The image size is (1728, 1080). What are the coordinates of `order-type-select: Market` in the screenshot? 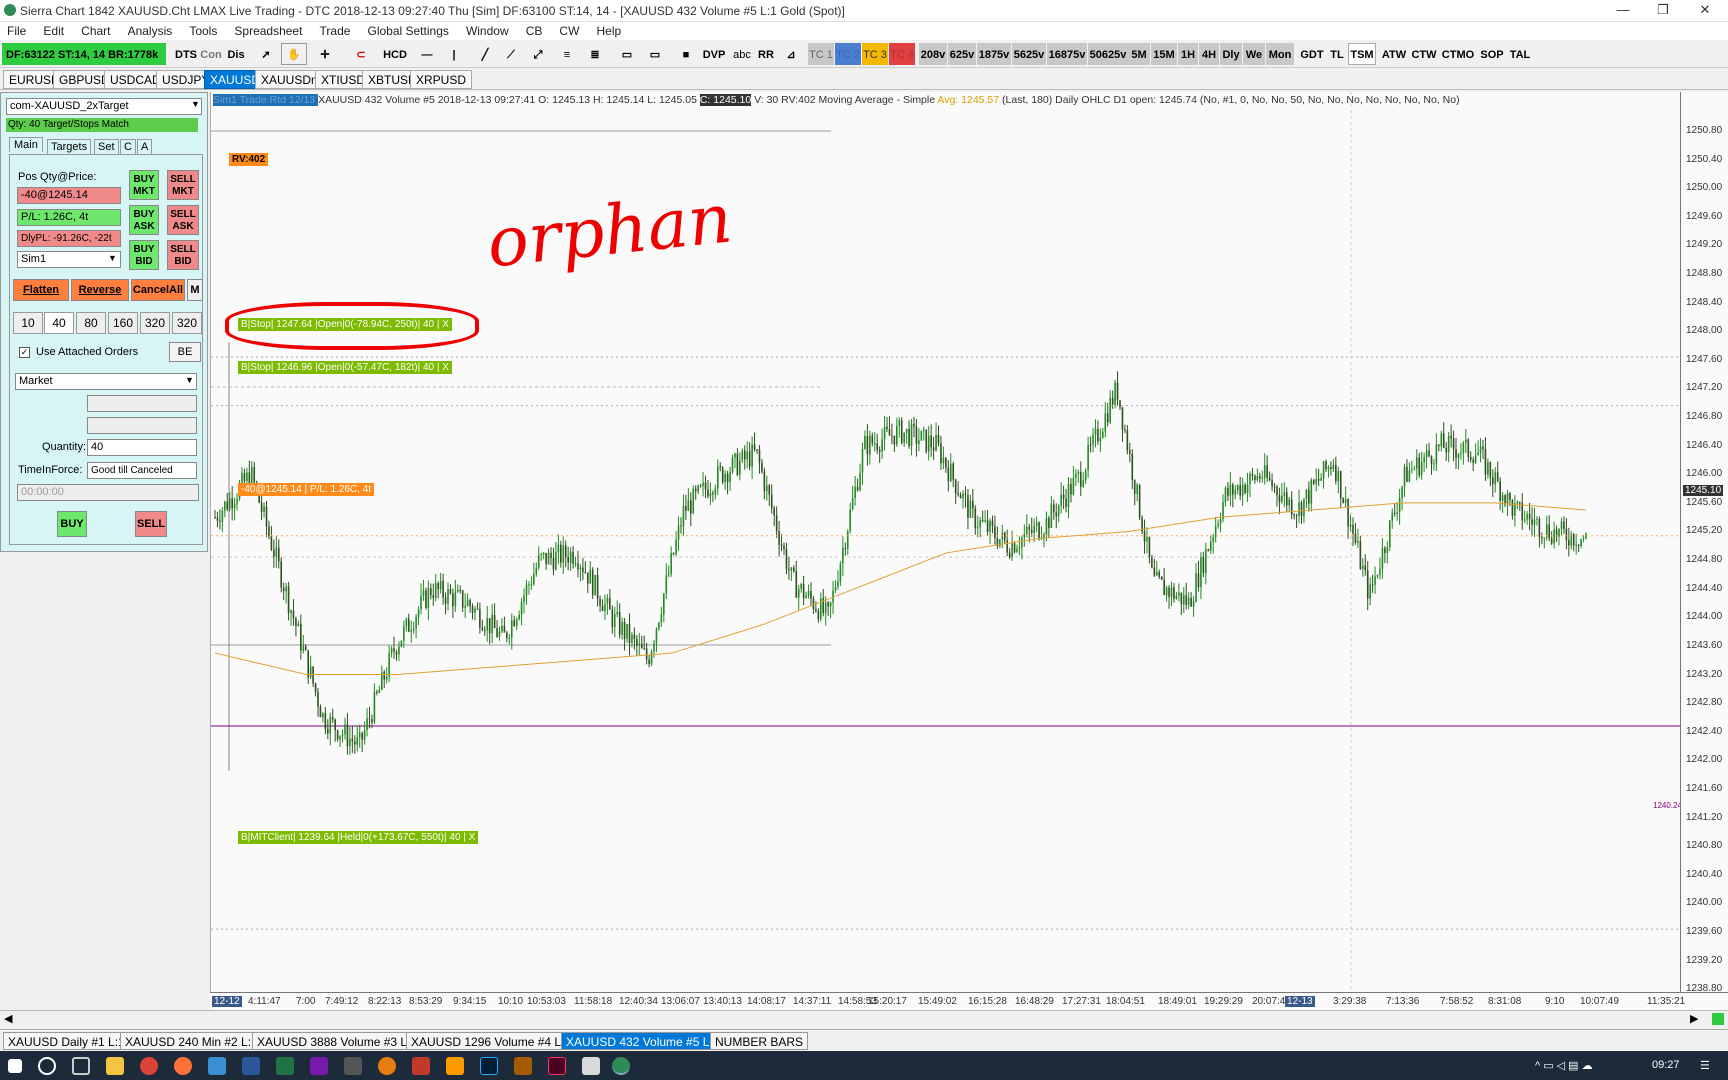 It's located at (106, 381).